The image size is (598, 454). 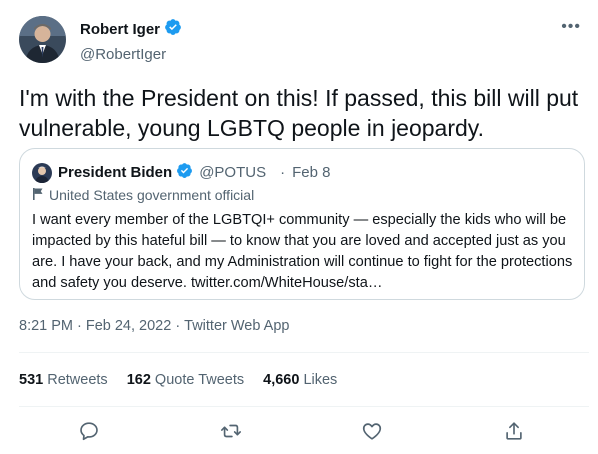 I want to click on likes-count: 4,660, so click(x=281, y=380).